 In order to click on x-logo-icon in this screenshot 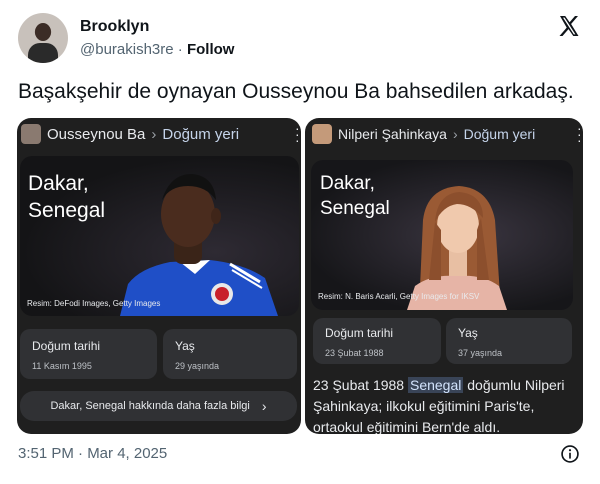, I will do `click(569, 26)`.